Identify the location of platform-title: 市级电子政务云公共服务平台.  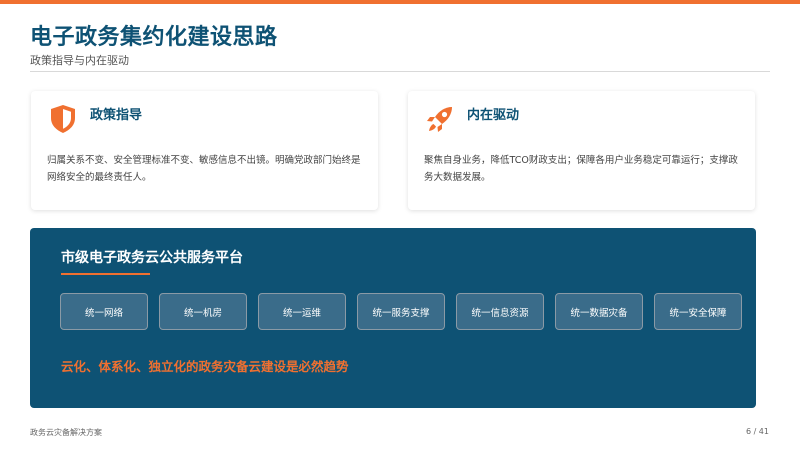
(152, 258).